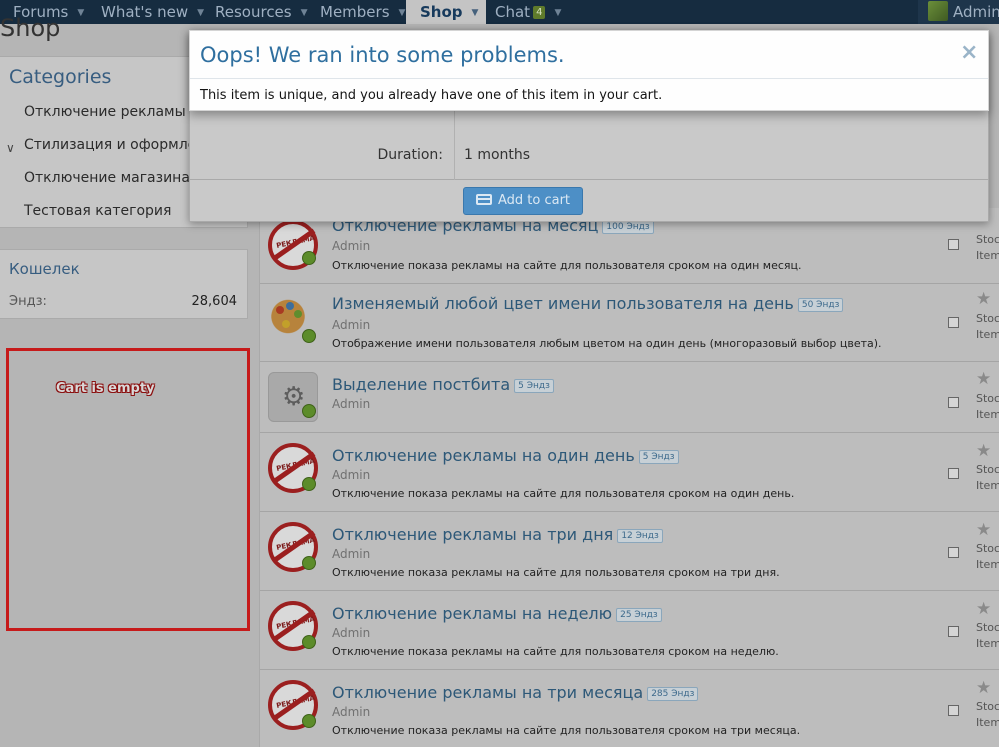 The height and width of the screenshot is (747, 999). Describe the element at coordinates (515, 692) in the screenshot. I see `item-title: Отключение рекламы на три месяца 285 Эндз` at that location.